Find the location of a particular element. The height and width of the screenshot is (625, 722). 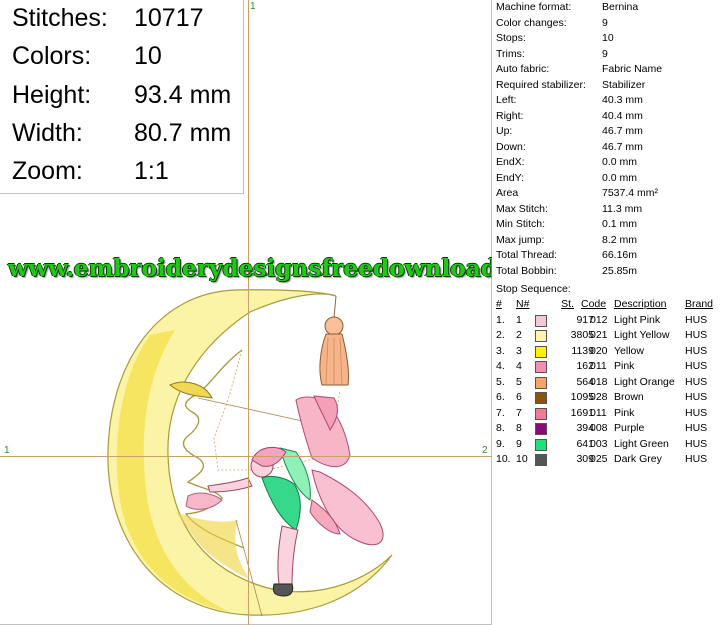

row-index: 6. is located at coordinates (500, 397).